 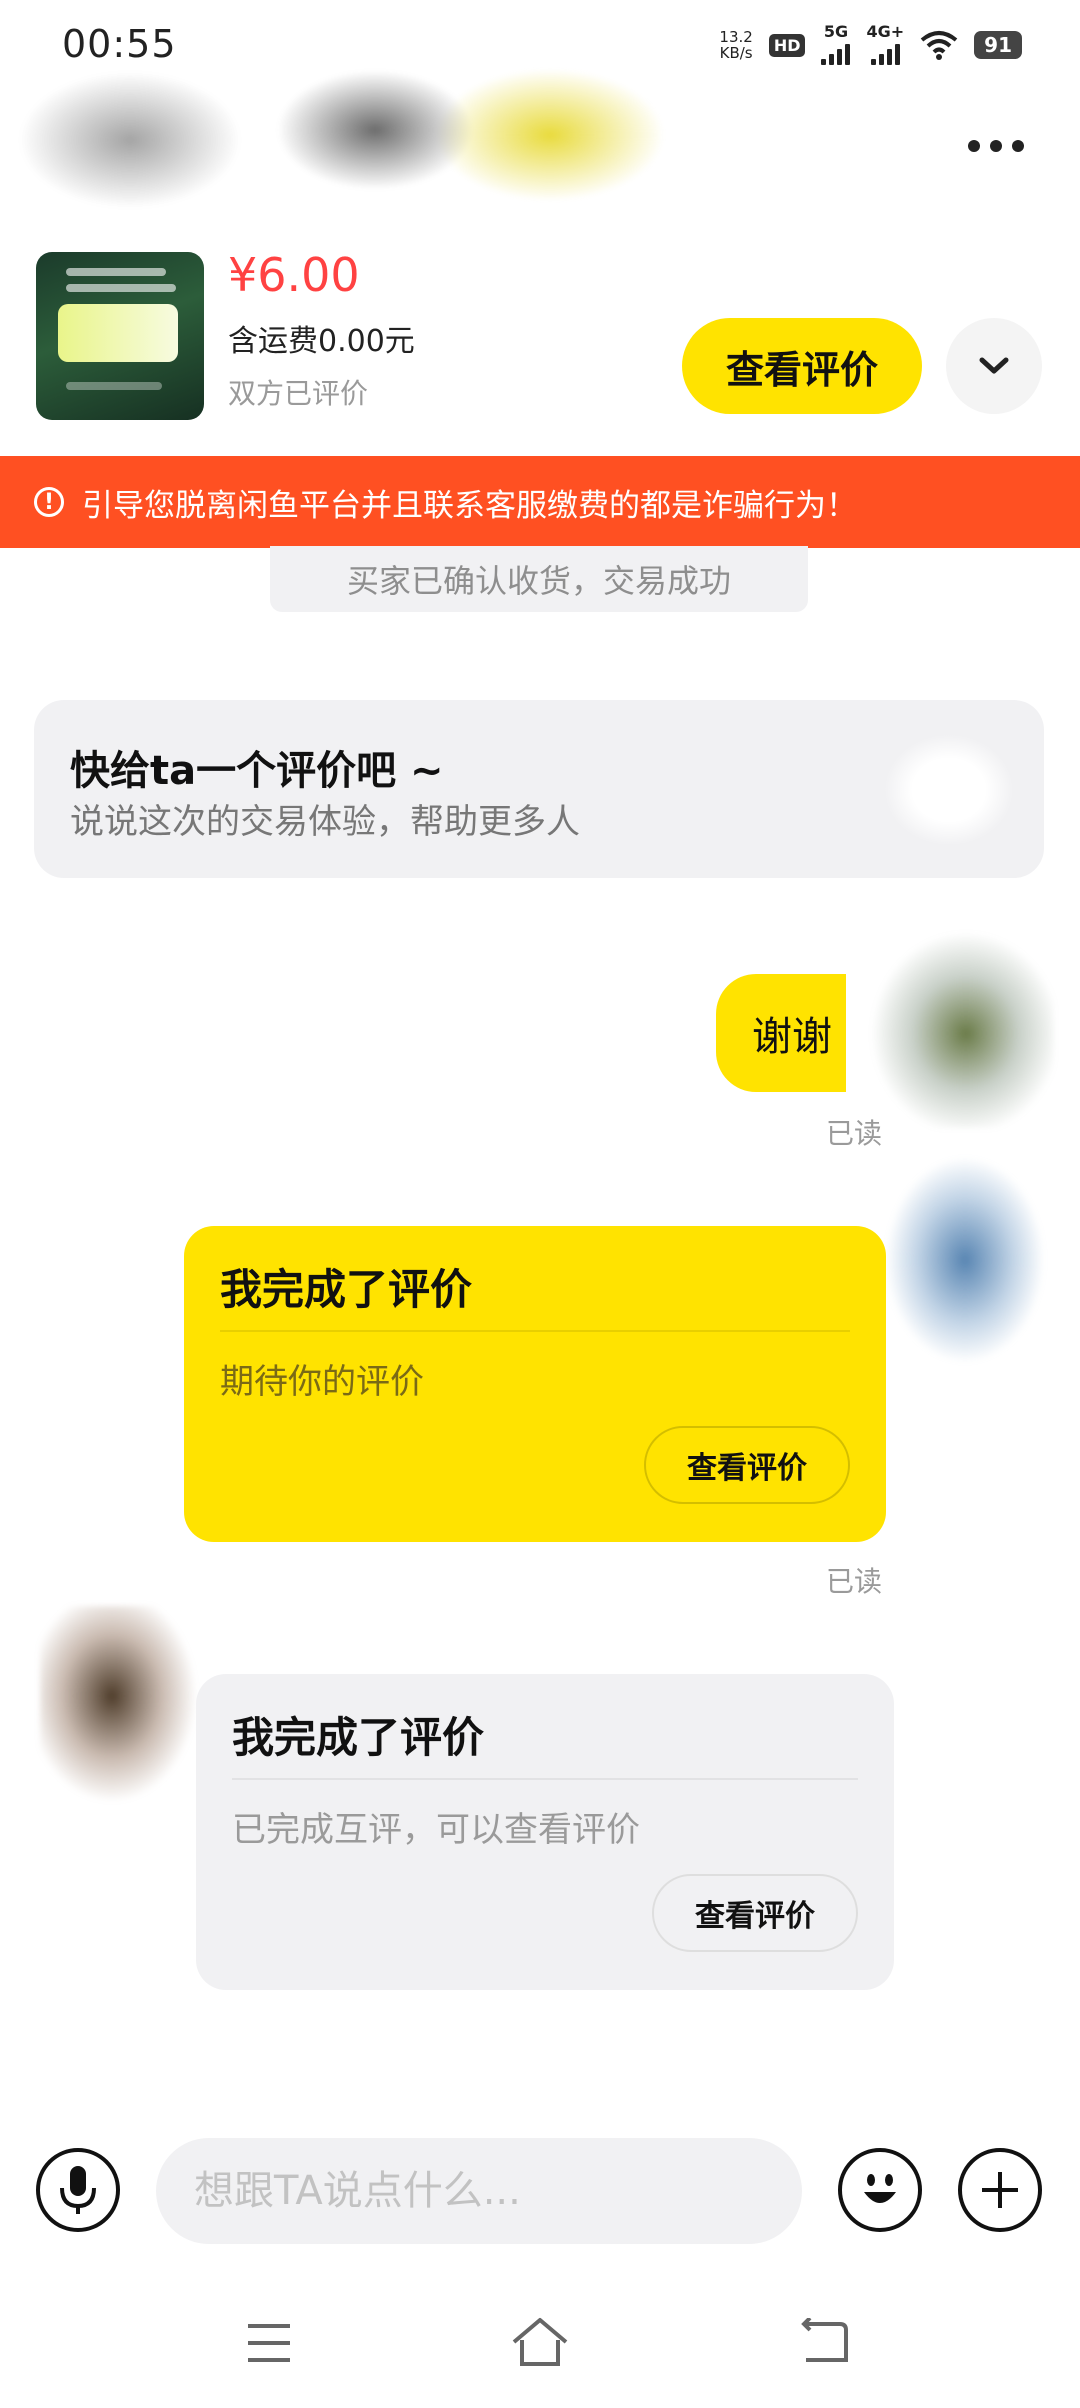 I want to click on their-review-card: 我完成了评价 已完成互评，可以查看评价 查看评价, so click(x=545, y=1832).